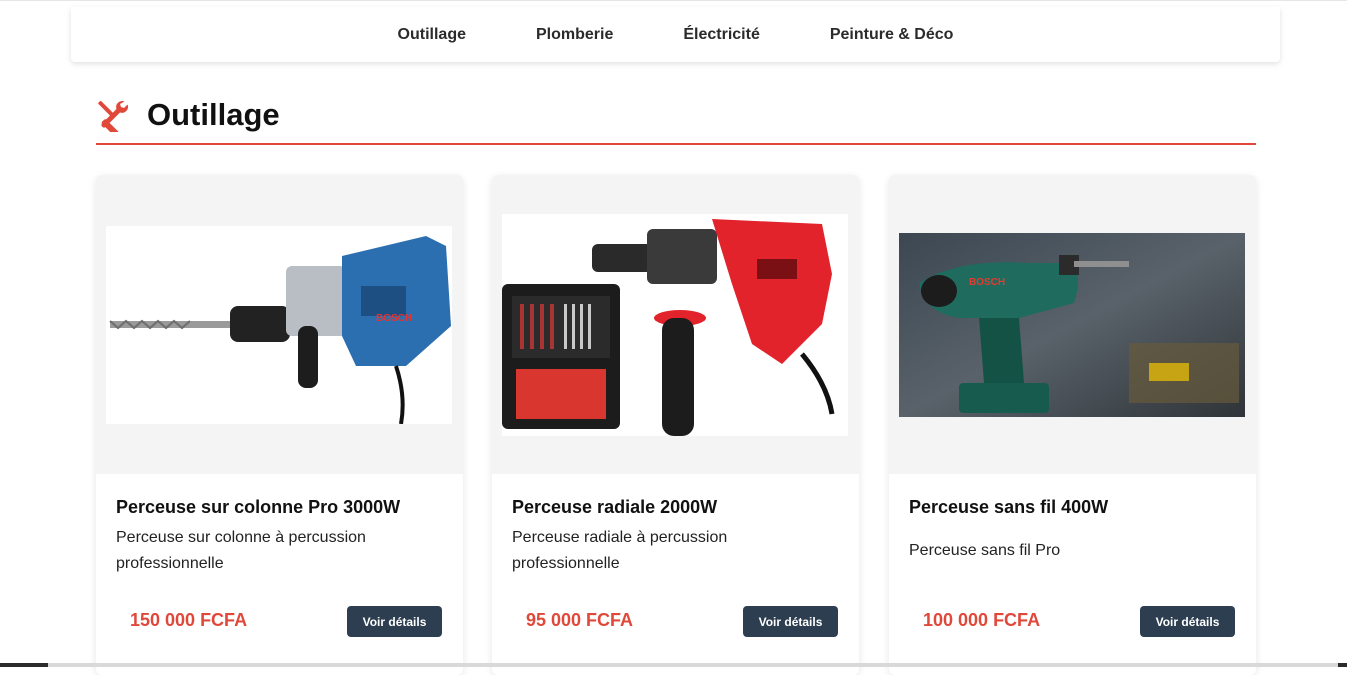 This screenshot has height=675, width=1347. What do you see at coordinates (693, 665) in the screenshot?
I see `scrollbar-thumb` at bounding box center [693, 665].